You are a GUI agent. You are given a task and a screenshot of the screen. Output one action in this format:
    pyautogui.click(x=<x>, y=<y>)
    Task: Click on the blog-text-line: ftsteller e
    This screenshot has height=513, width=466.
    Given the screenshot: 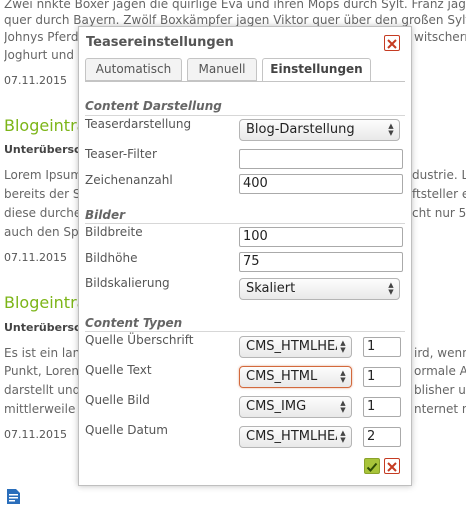 What is the action you would take?
    pyautogui.click(x=439, y=194)
    